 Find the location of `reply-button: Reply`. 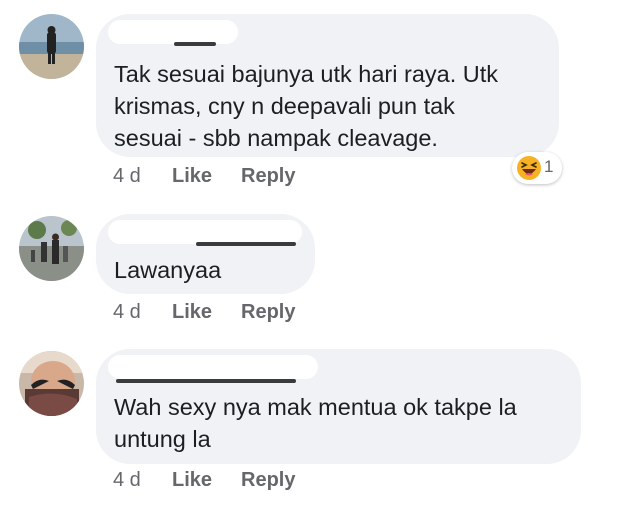

reply-button: Reply is located at coordinates (268, 480).